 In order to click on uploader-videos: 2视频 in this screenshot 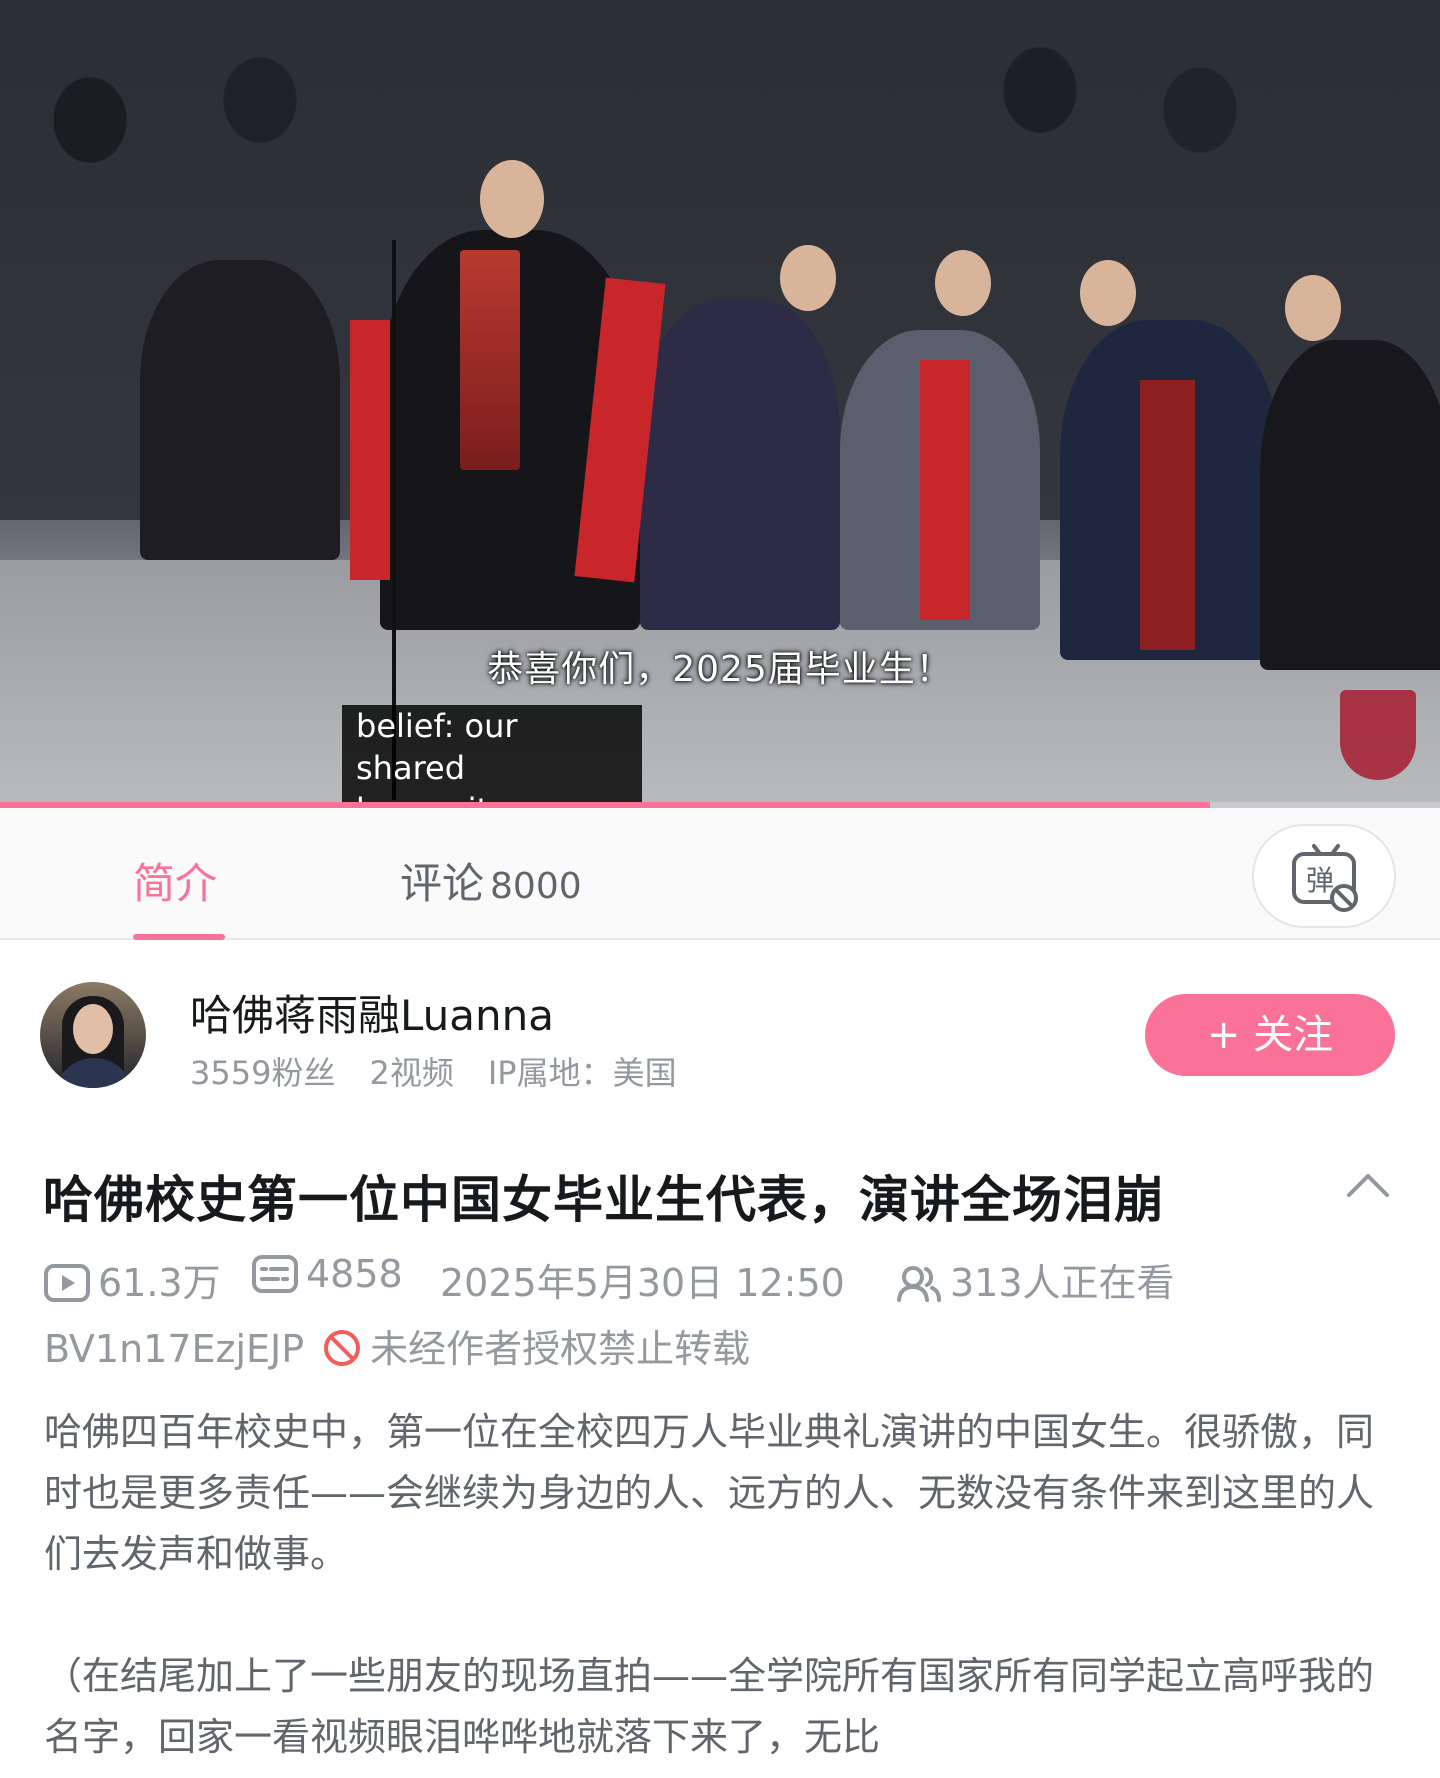, I will do `click(411, 1073)`.